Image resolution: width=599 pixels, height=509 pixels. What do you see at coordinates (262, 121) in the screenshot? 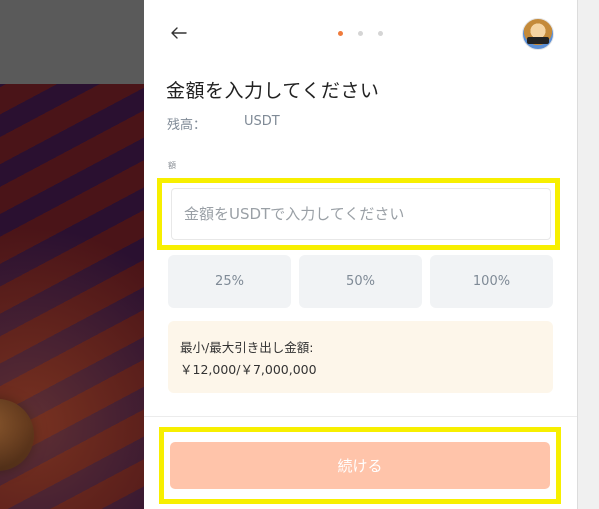
I see `balance-currency: USDT` at bounding box center [262, 121].